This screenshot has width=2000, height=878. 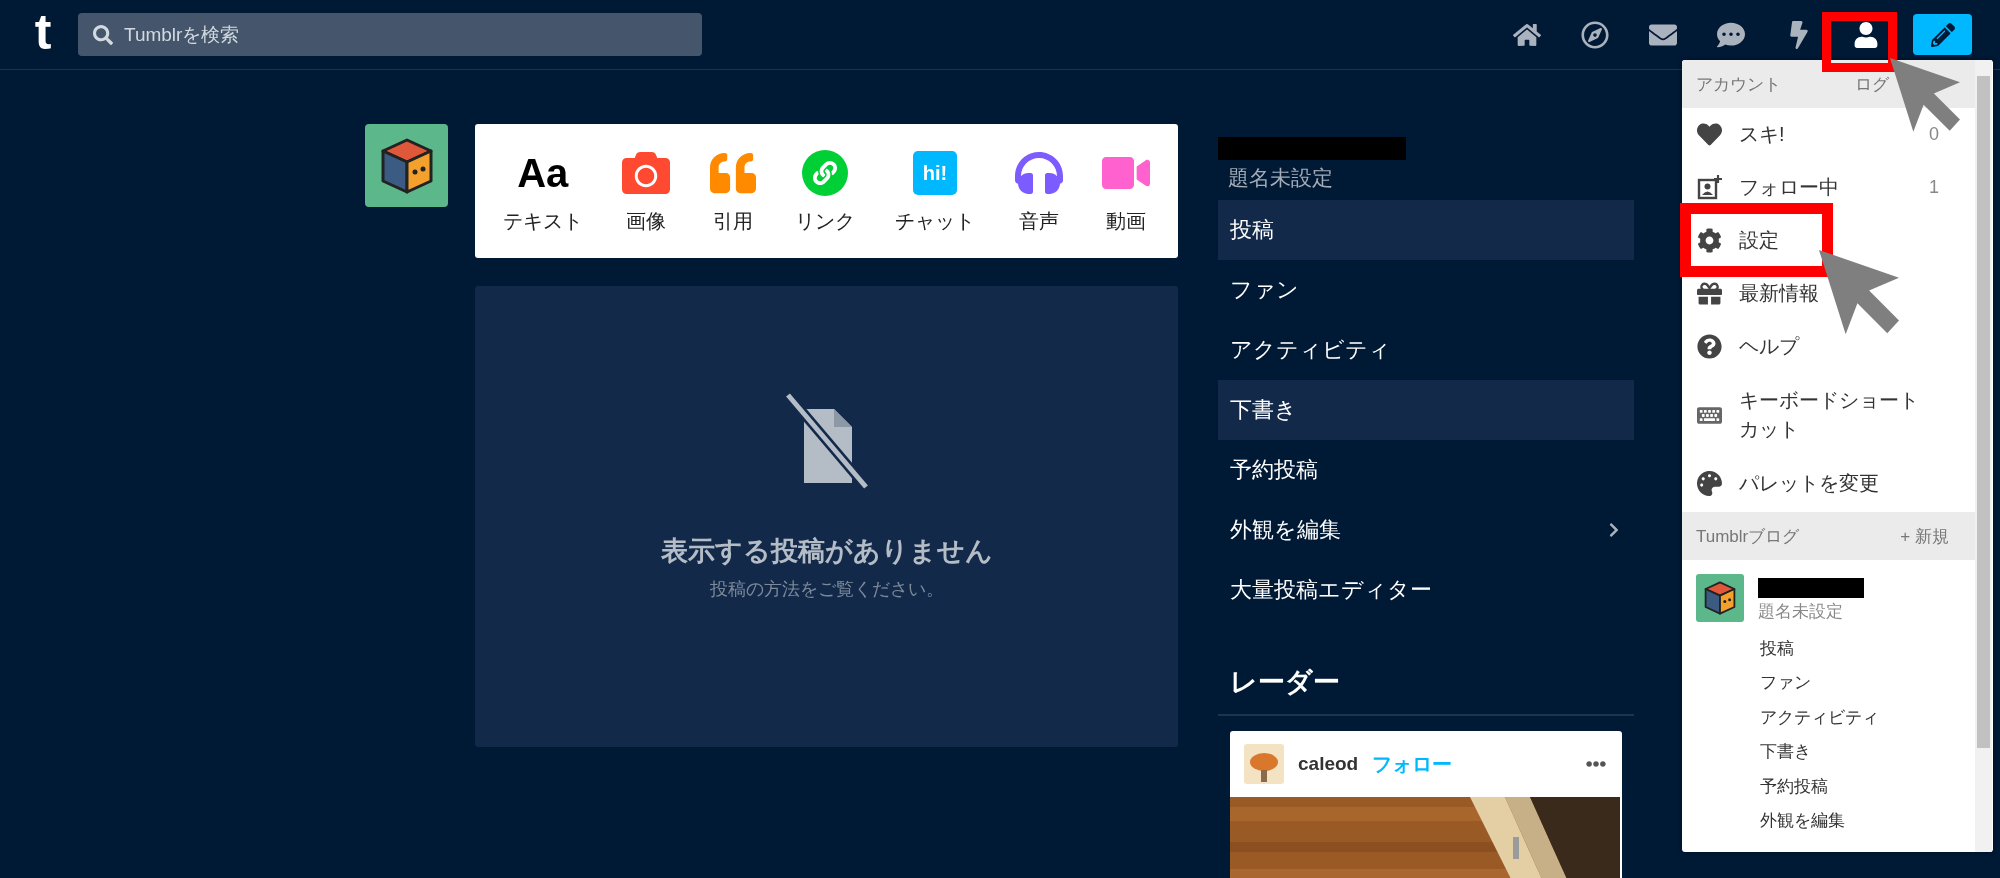 What do you see at coordinates (1426, 350) in the screenshot?
I see `blog-menu-item: アクティビティ` at bounding box center [1426, 350].